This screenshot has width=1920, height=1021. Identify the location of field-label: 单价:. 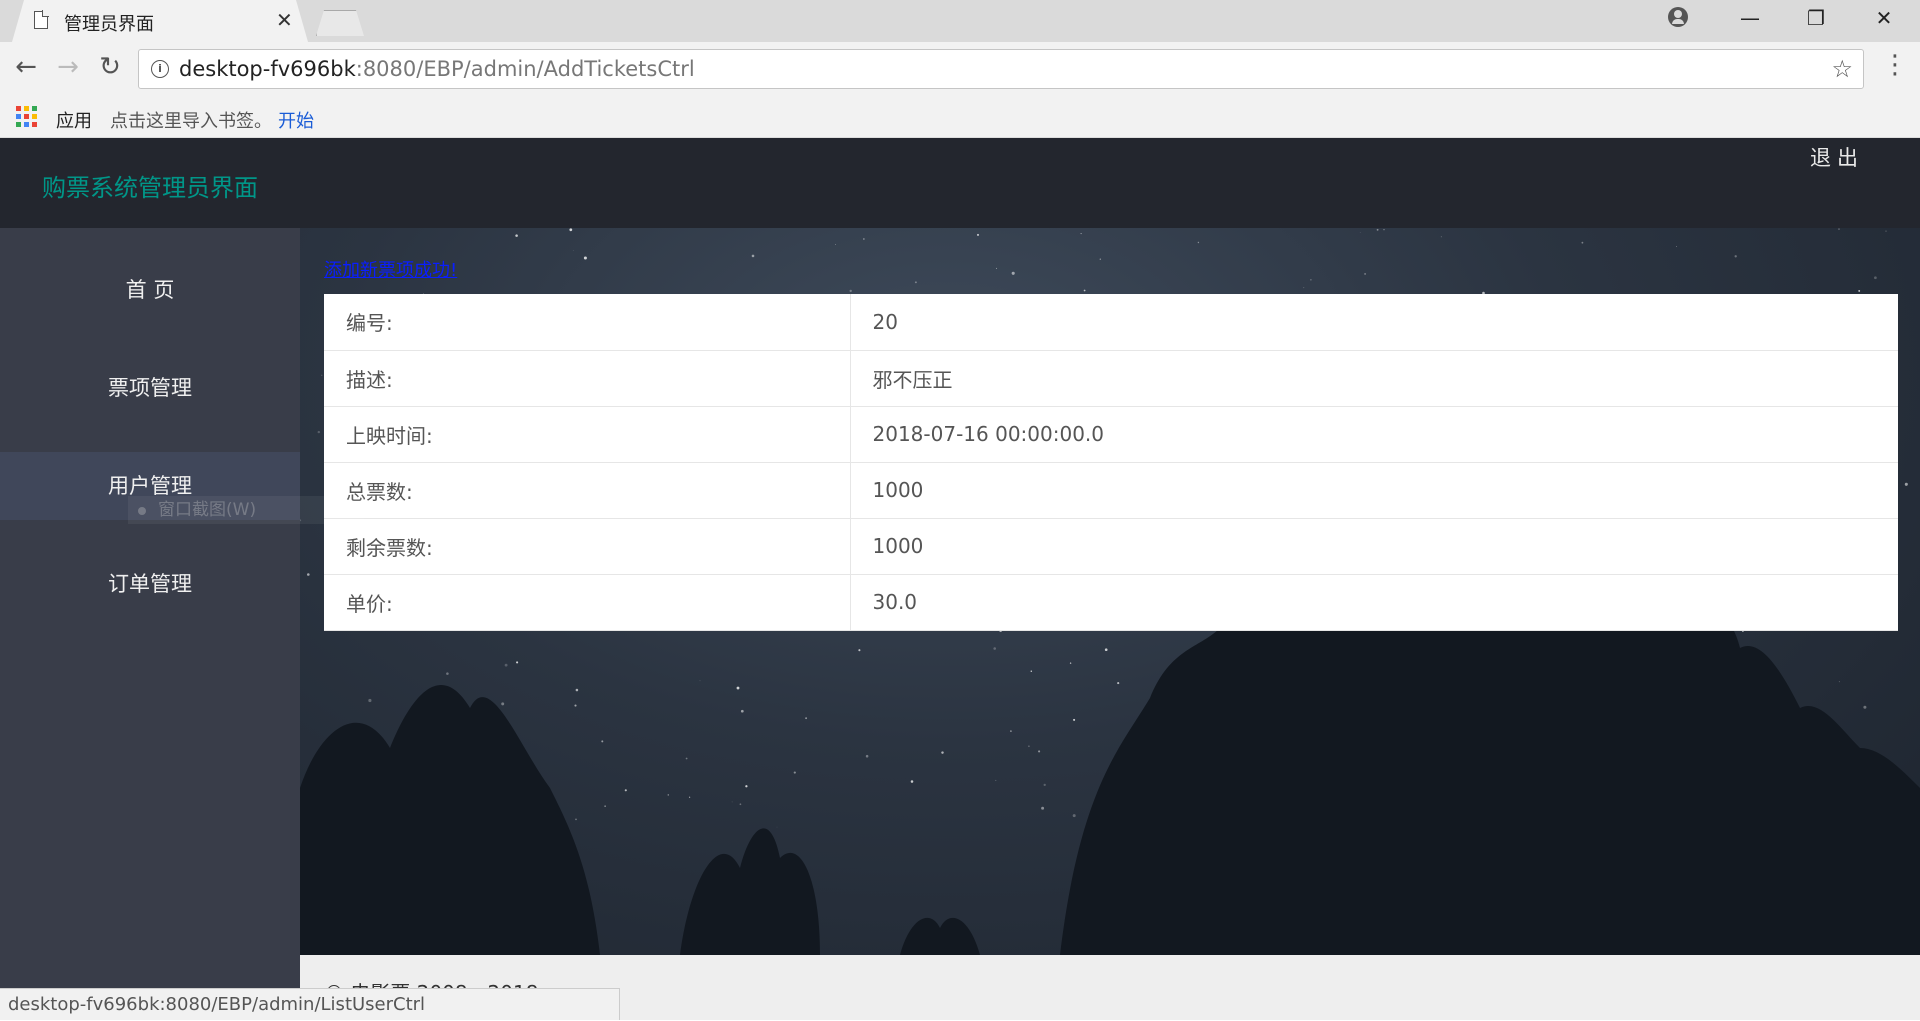
(587, 602).